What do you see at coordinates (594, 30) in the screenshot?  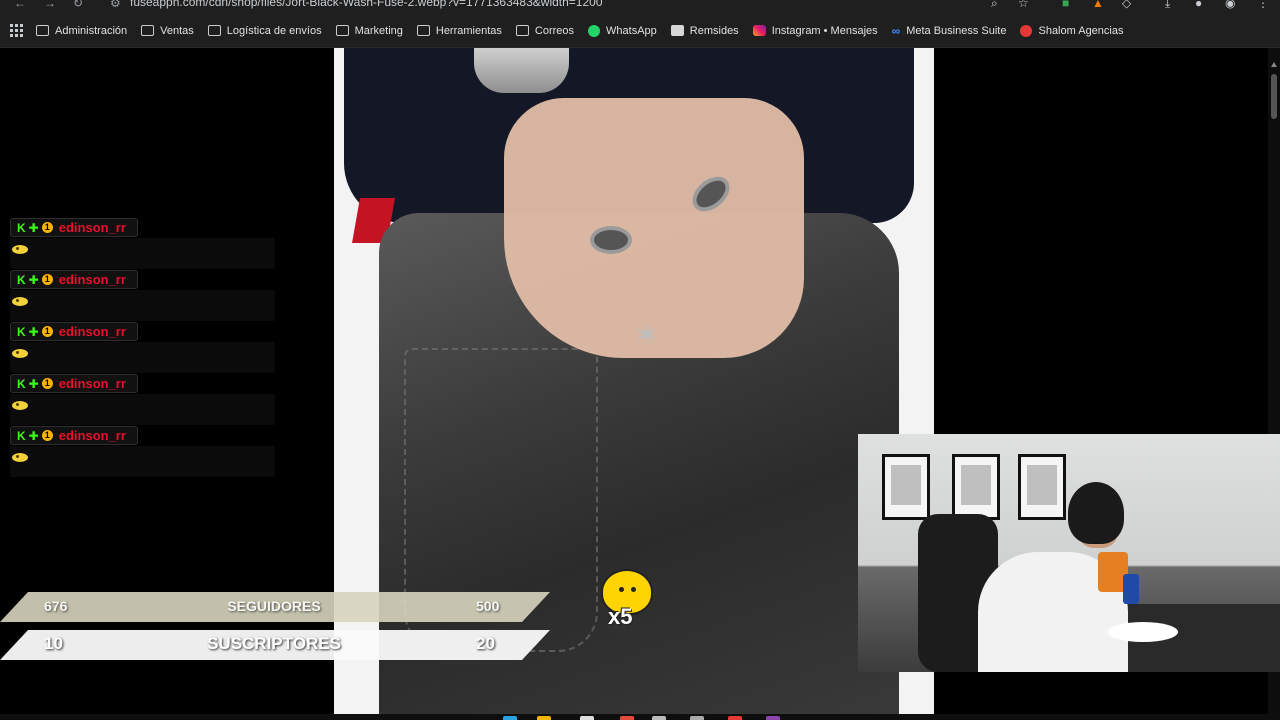 I see `whatsapp-icon` at bounding box center [594, 30].